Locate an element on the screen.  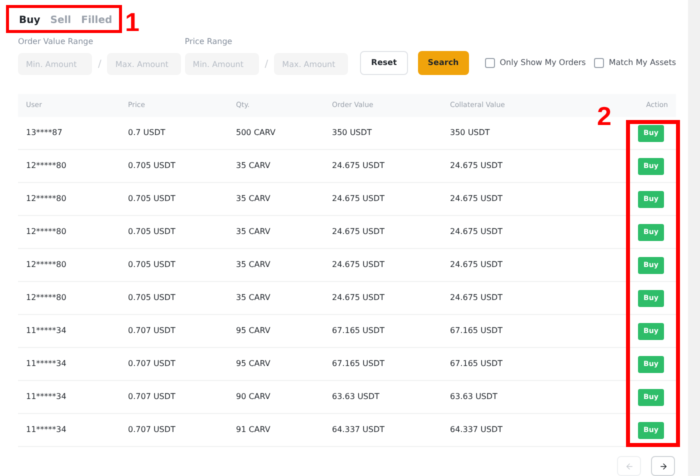
filter-label: Price Range is located at coordinates (209, 42).